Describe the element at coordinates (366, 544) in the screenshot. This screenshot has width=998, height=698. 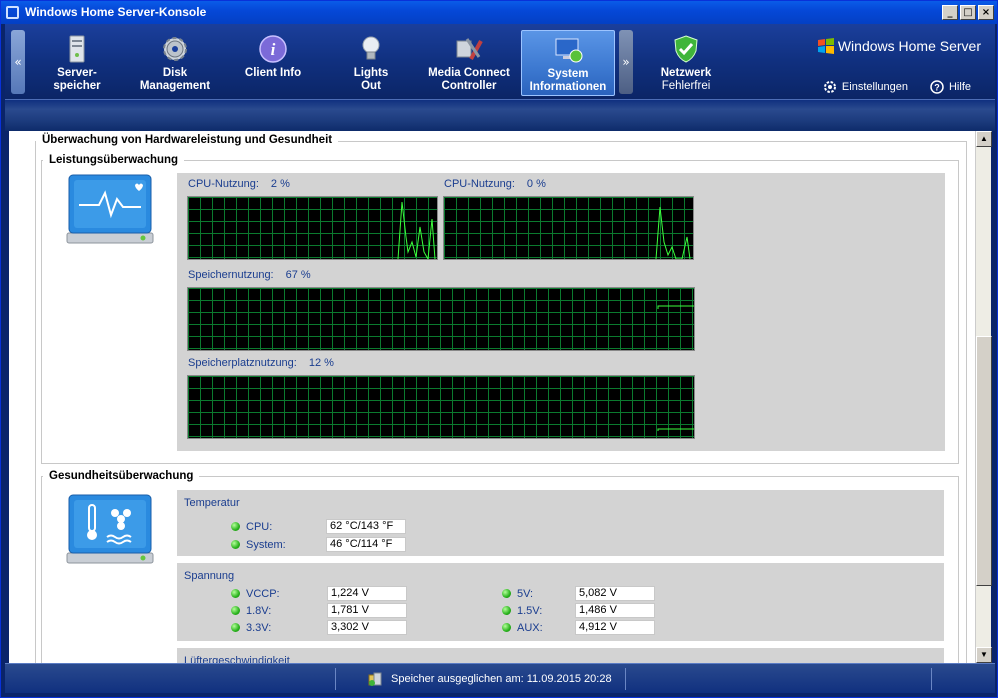
I see `temp-system-value: 46 °C/114 °F` at that location.